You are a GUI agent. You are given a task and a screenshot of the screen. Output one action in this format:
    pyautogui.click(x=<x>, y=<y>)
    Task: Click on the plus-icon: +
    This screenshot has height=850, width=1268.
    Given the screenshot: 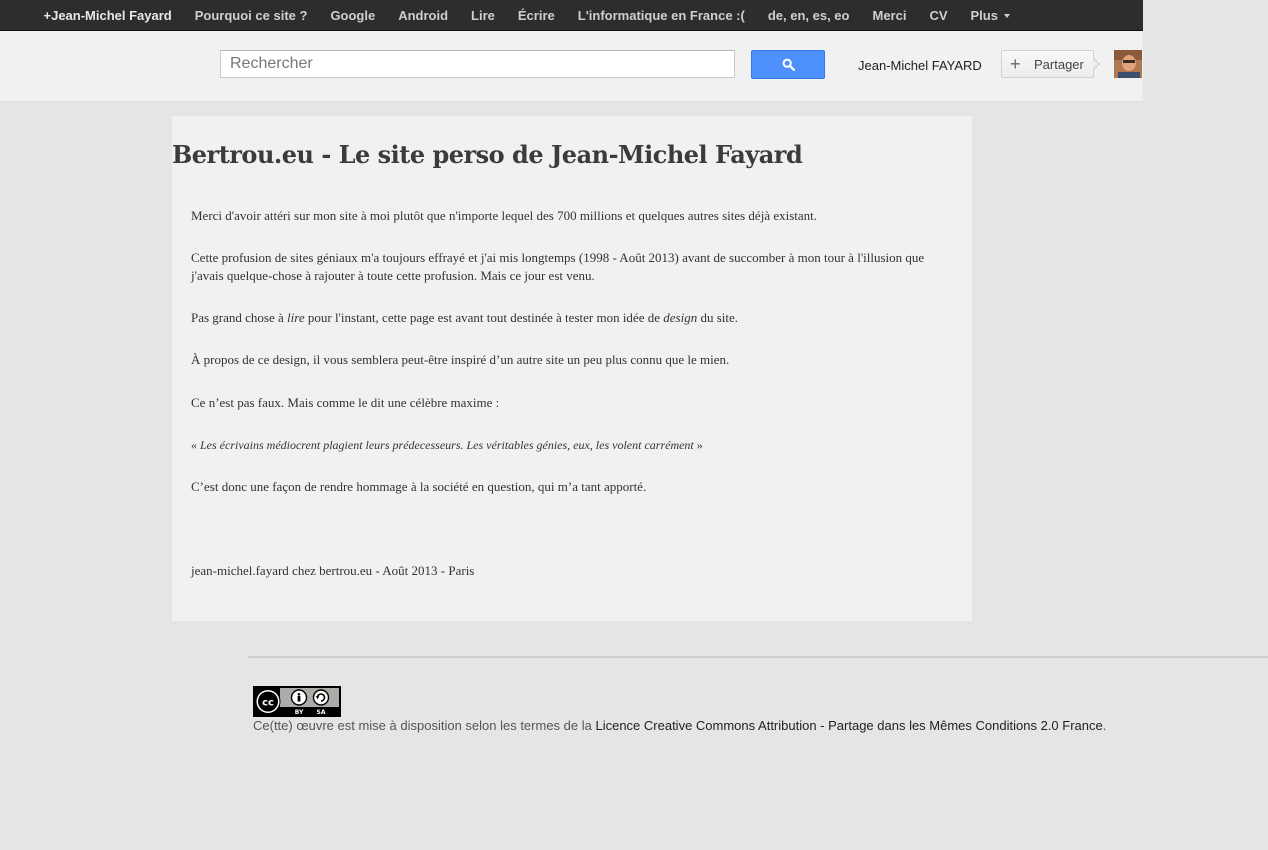 What is the action you would take?
    pyautogui.click(x=1015, y=64)
    